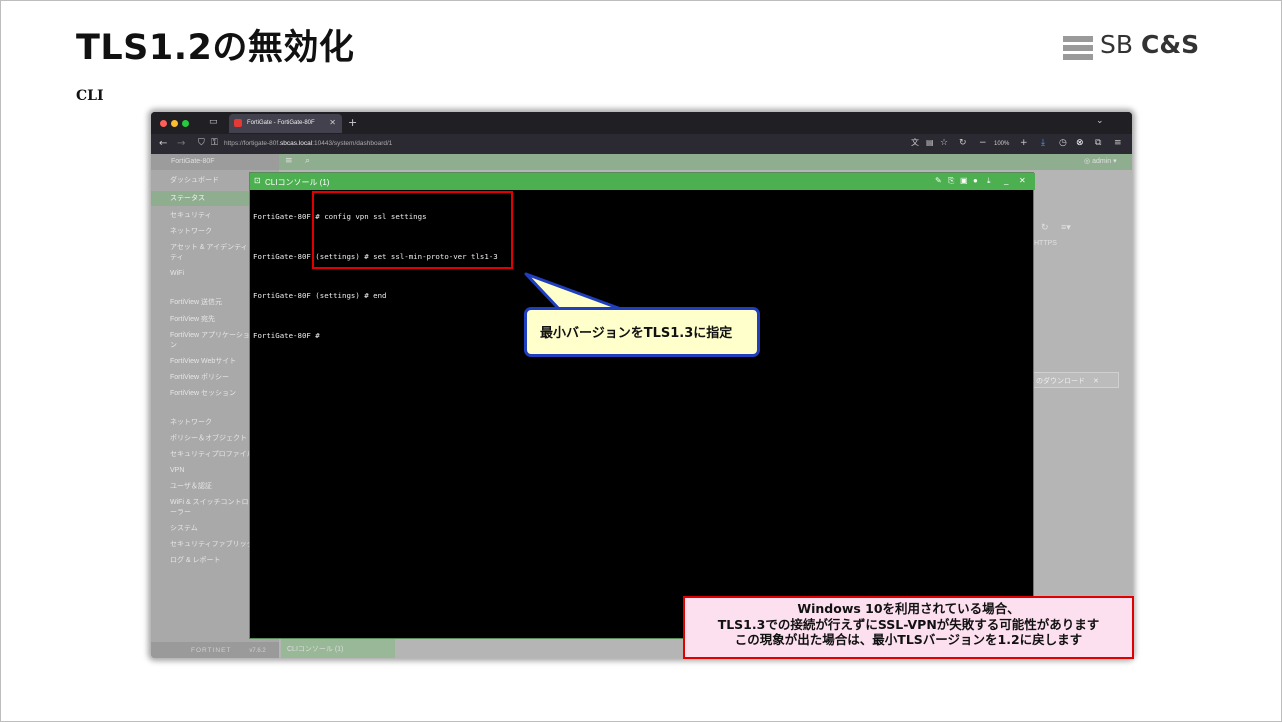 Image resolution: width=1282 pixels, height=722 pixels. I want to click on callout-min-version: 最小バージョンをTLS1.3に指定, so click(642, 332).